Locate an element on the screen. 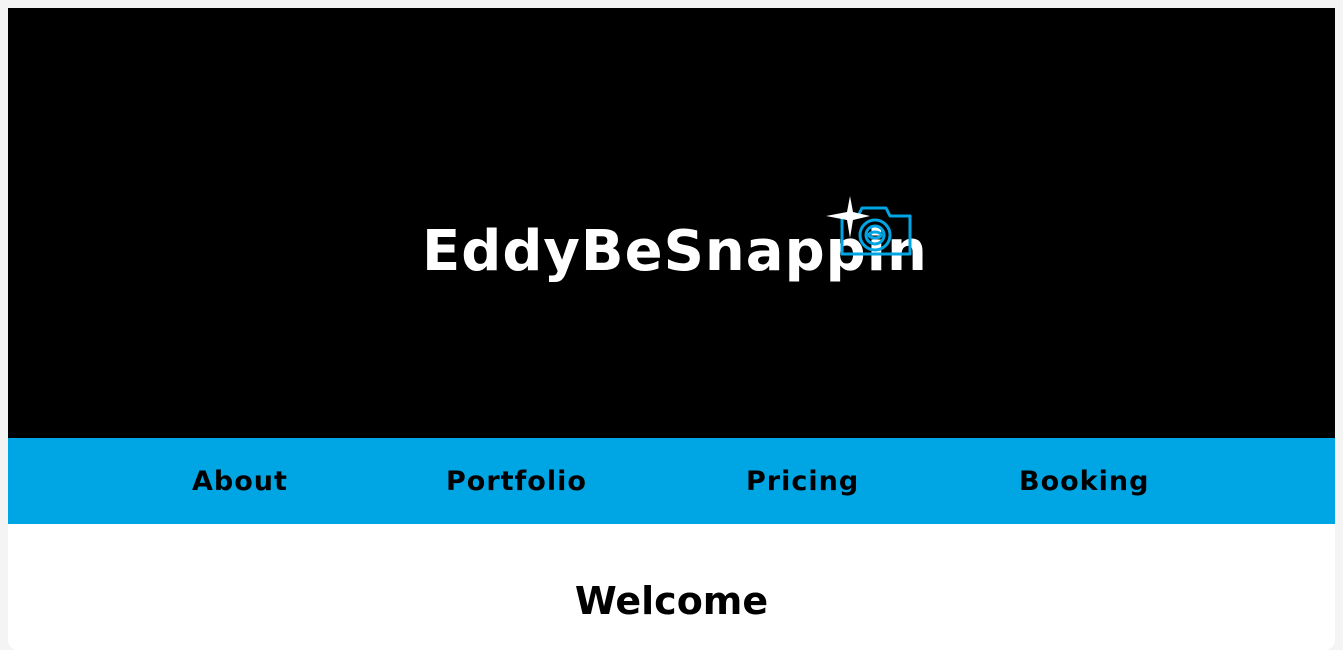 The image size is (1343, 650). nav-link-booking: Booking is located at coordinates (1084, 482).